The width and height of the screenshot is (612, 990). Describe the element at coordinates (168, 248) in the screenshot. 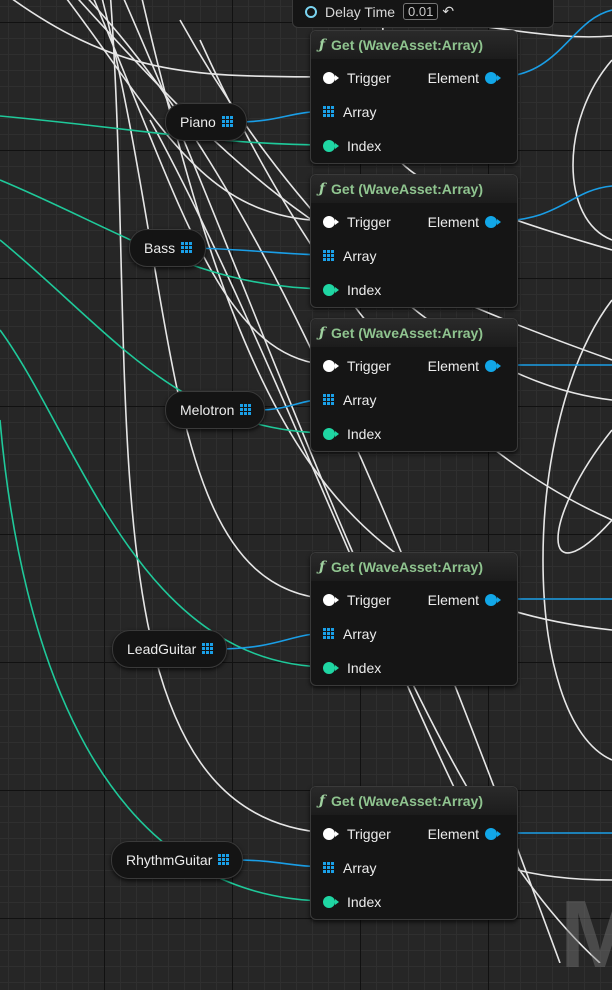

I see `variable-bass: Bass` at that location.